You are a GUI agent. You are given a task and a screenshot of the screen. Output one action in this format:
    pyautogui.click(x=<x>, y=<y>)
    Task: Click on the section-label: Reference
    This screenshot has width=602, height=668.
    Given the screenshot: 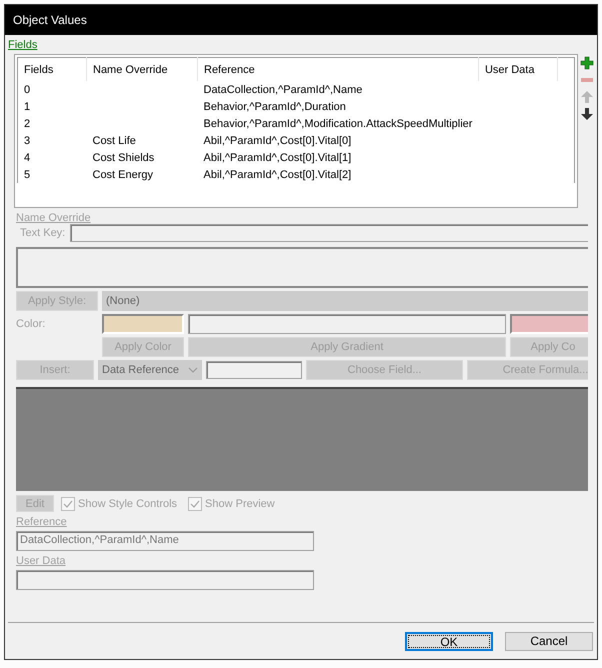 What is the action you would take?
    pyautogui.click(x=41, y=522)
    